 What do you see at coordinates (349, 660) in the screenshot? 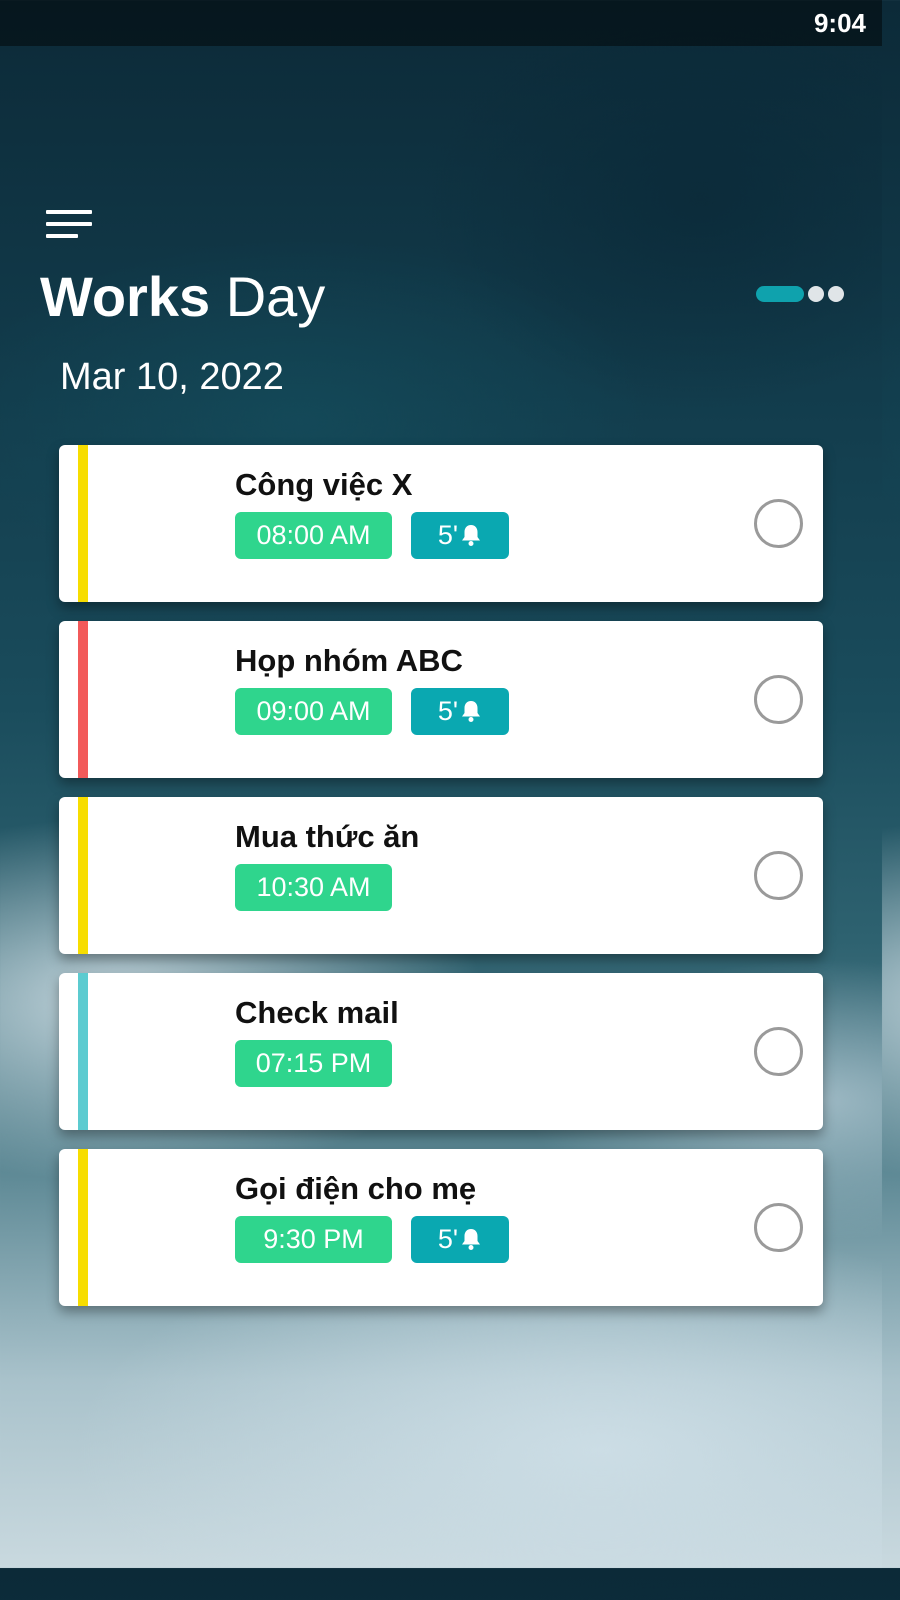
I see `task-title: Họp nhóm ABC` at bounding box center [349, 660].